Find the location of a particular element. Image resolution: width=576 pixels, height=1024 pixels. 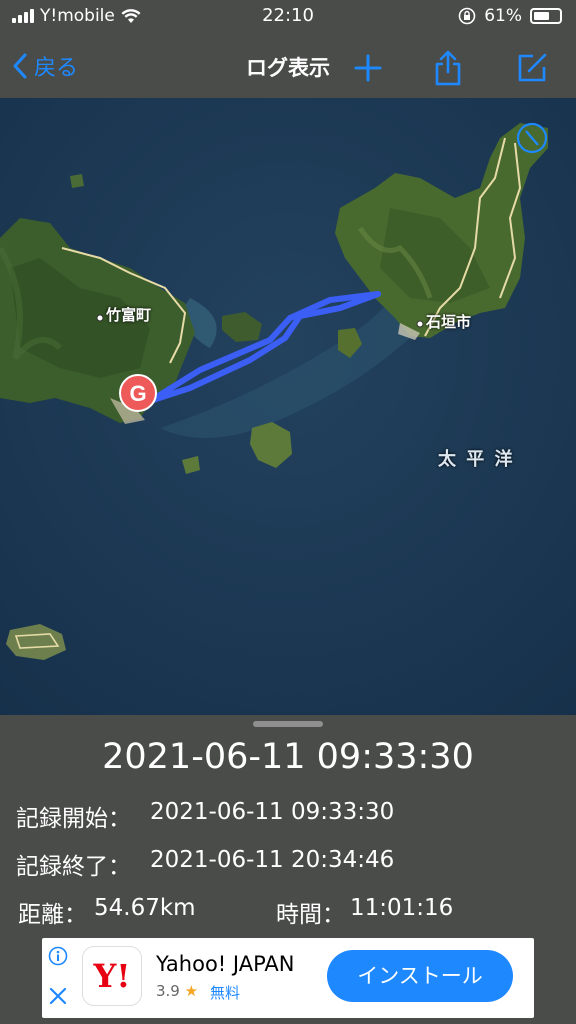

end-value: 2021-06-11 20:34:46 is located at coordinates (272, 860).